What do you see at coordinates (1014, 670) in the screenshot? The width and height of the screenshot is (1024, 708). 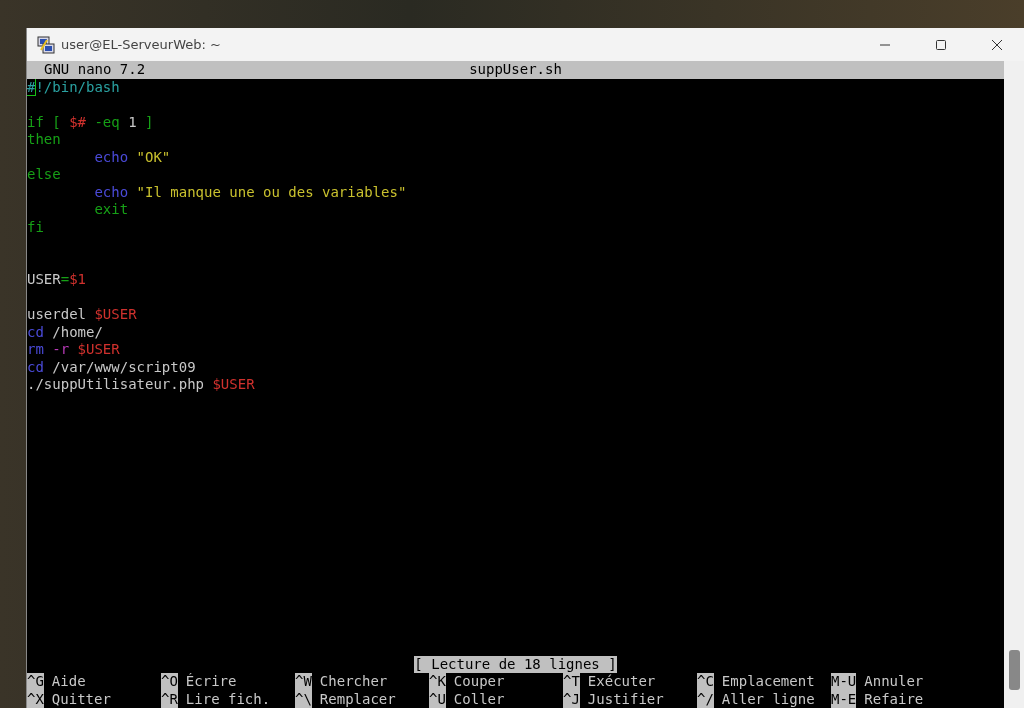 I see `scrollbar-thumb` at bounding box center [1014, 670].